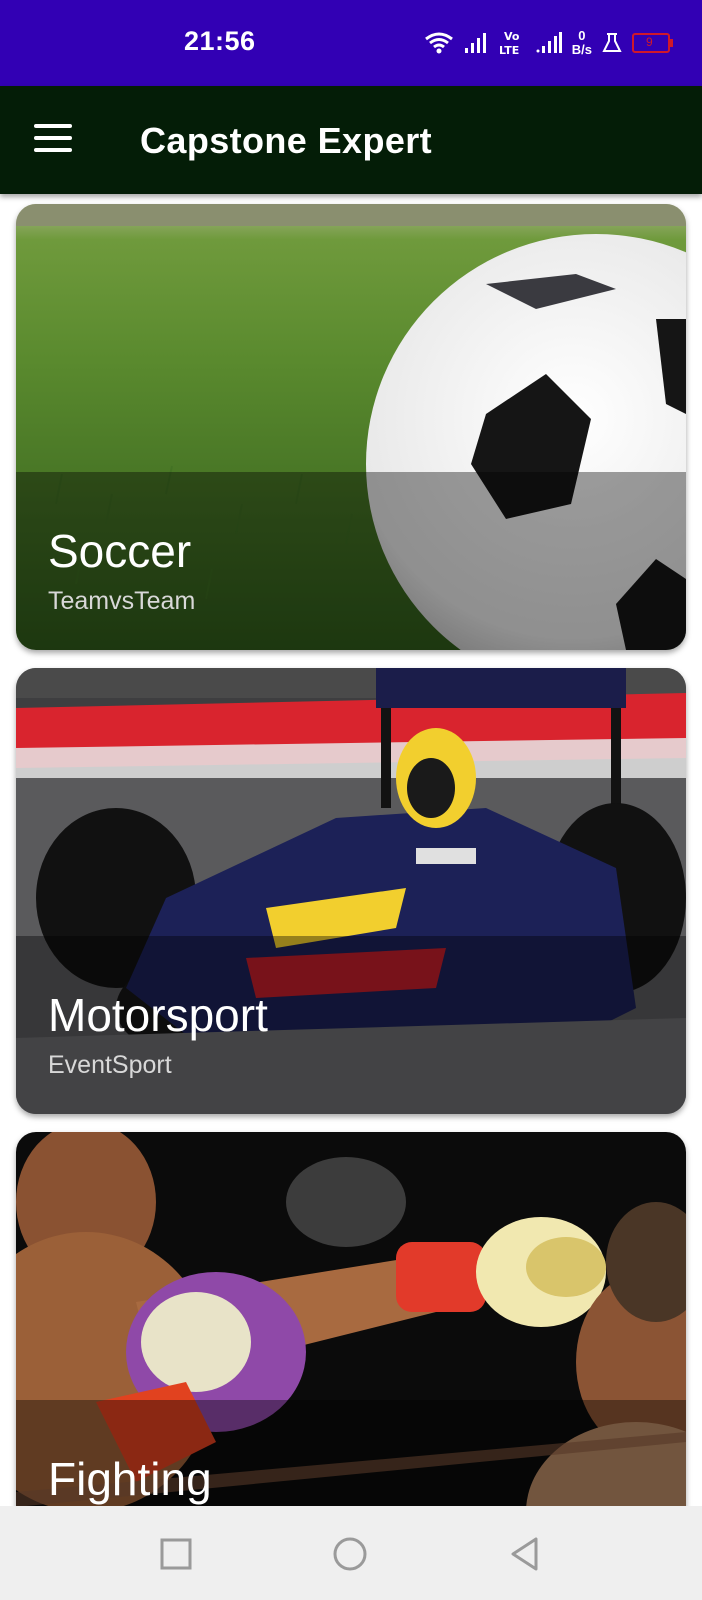 Image resolution: width=702 pixels, height=1600 pixels. What do you see at coordinates (130, 1479) in the screenshot?
I see `sport-title: Fighting` at bounding box center [130, 1479].